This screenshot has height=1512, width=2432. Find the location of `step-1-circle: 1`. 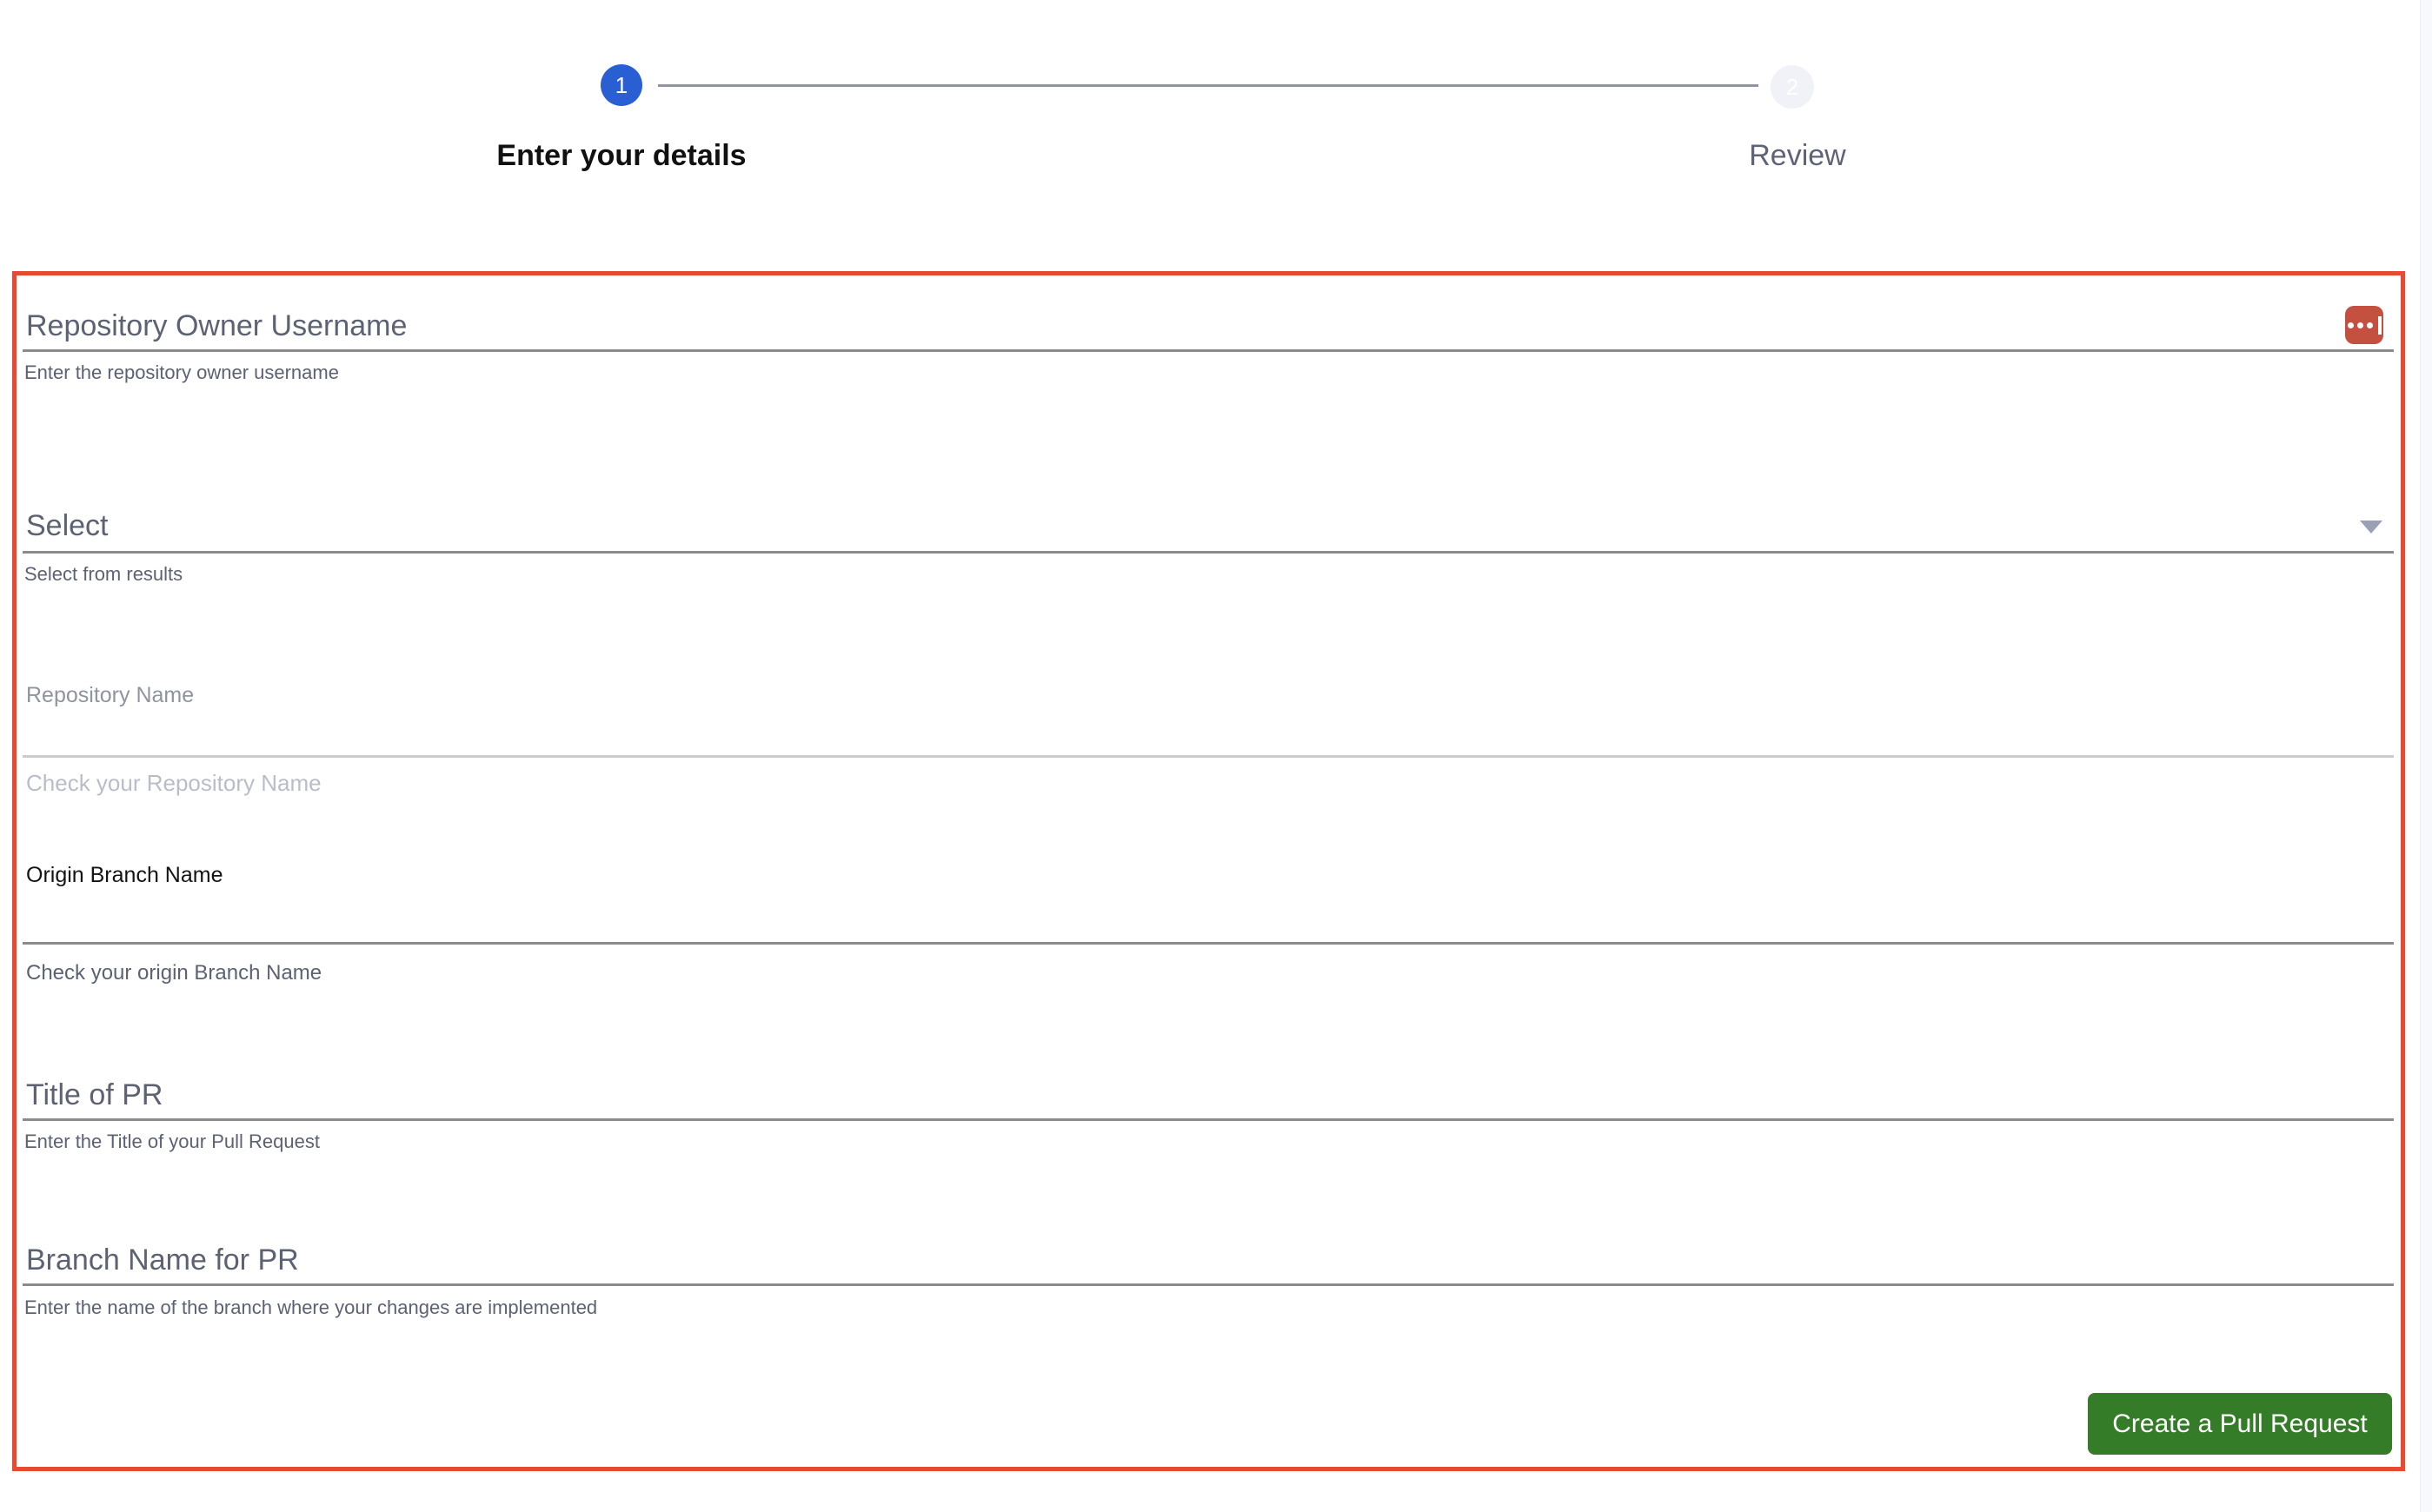

step-1-circle: 1 is located at coordinates (621, 85).